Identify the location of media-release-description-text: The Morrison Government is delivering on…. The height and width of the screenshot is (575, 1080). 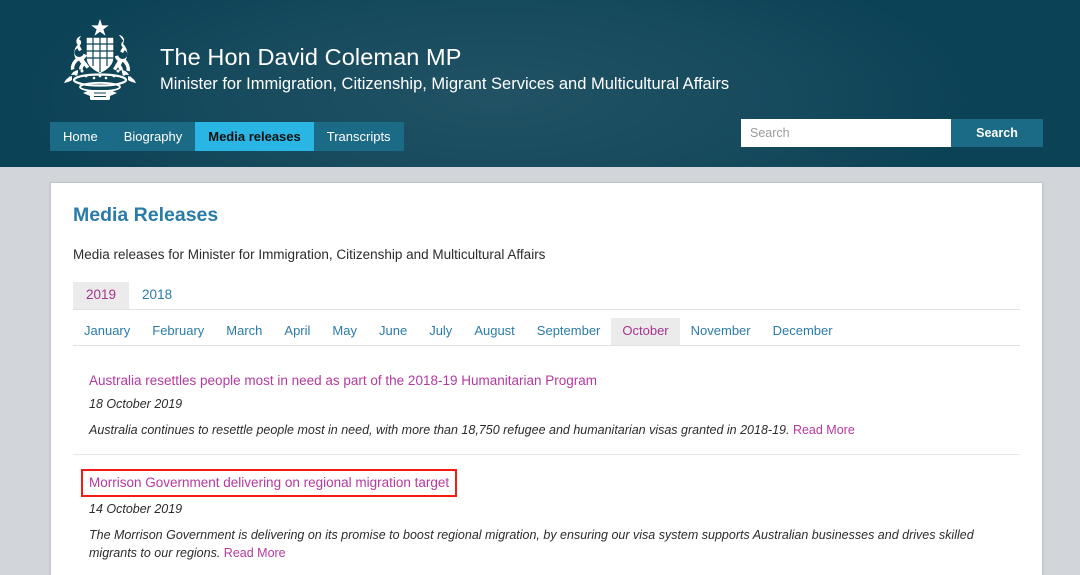
(531, 544).